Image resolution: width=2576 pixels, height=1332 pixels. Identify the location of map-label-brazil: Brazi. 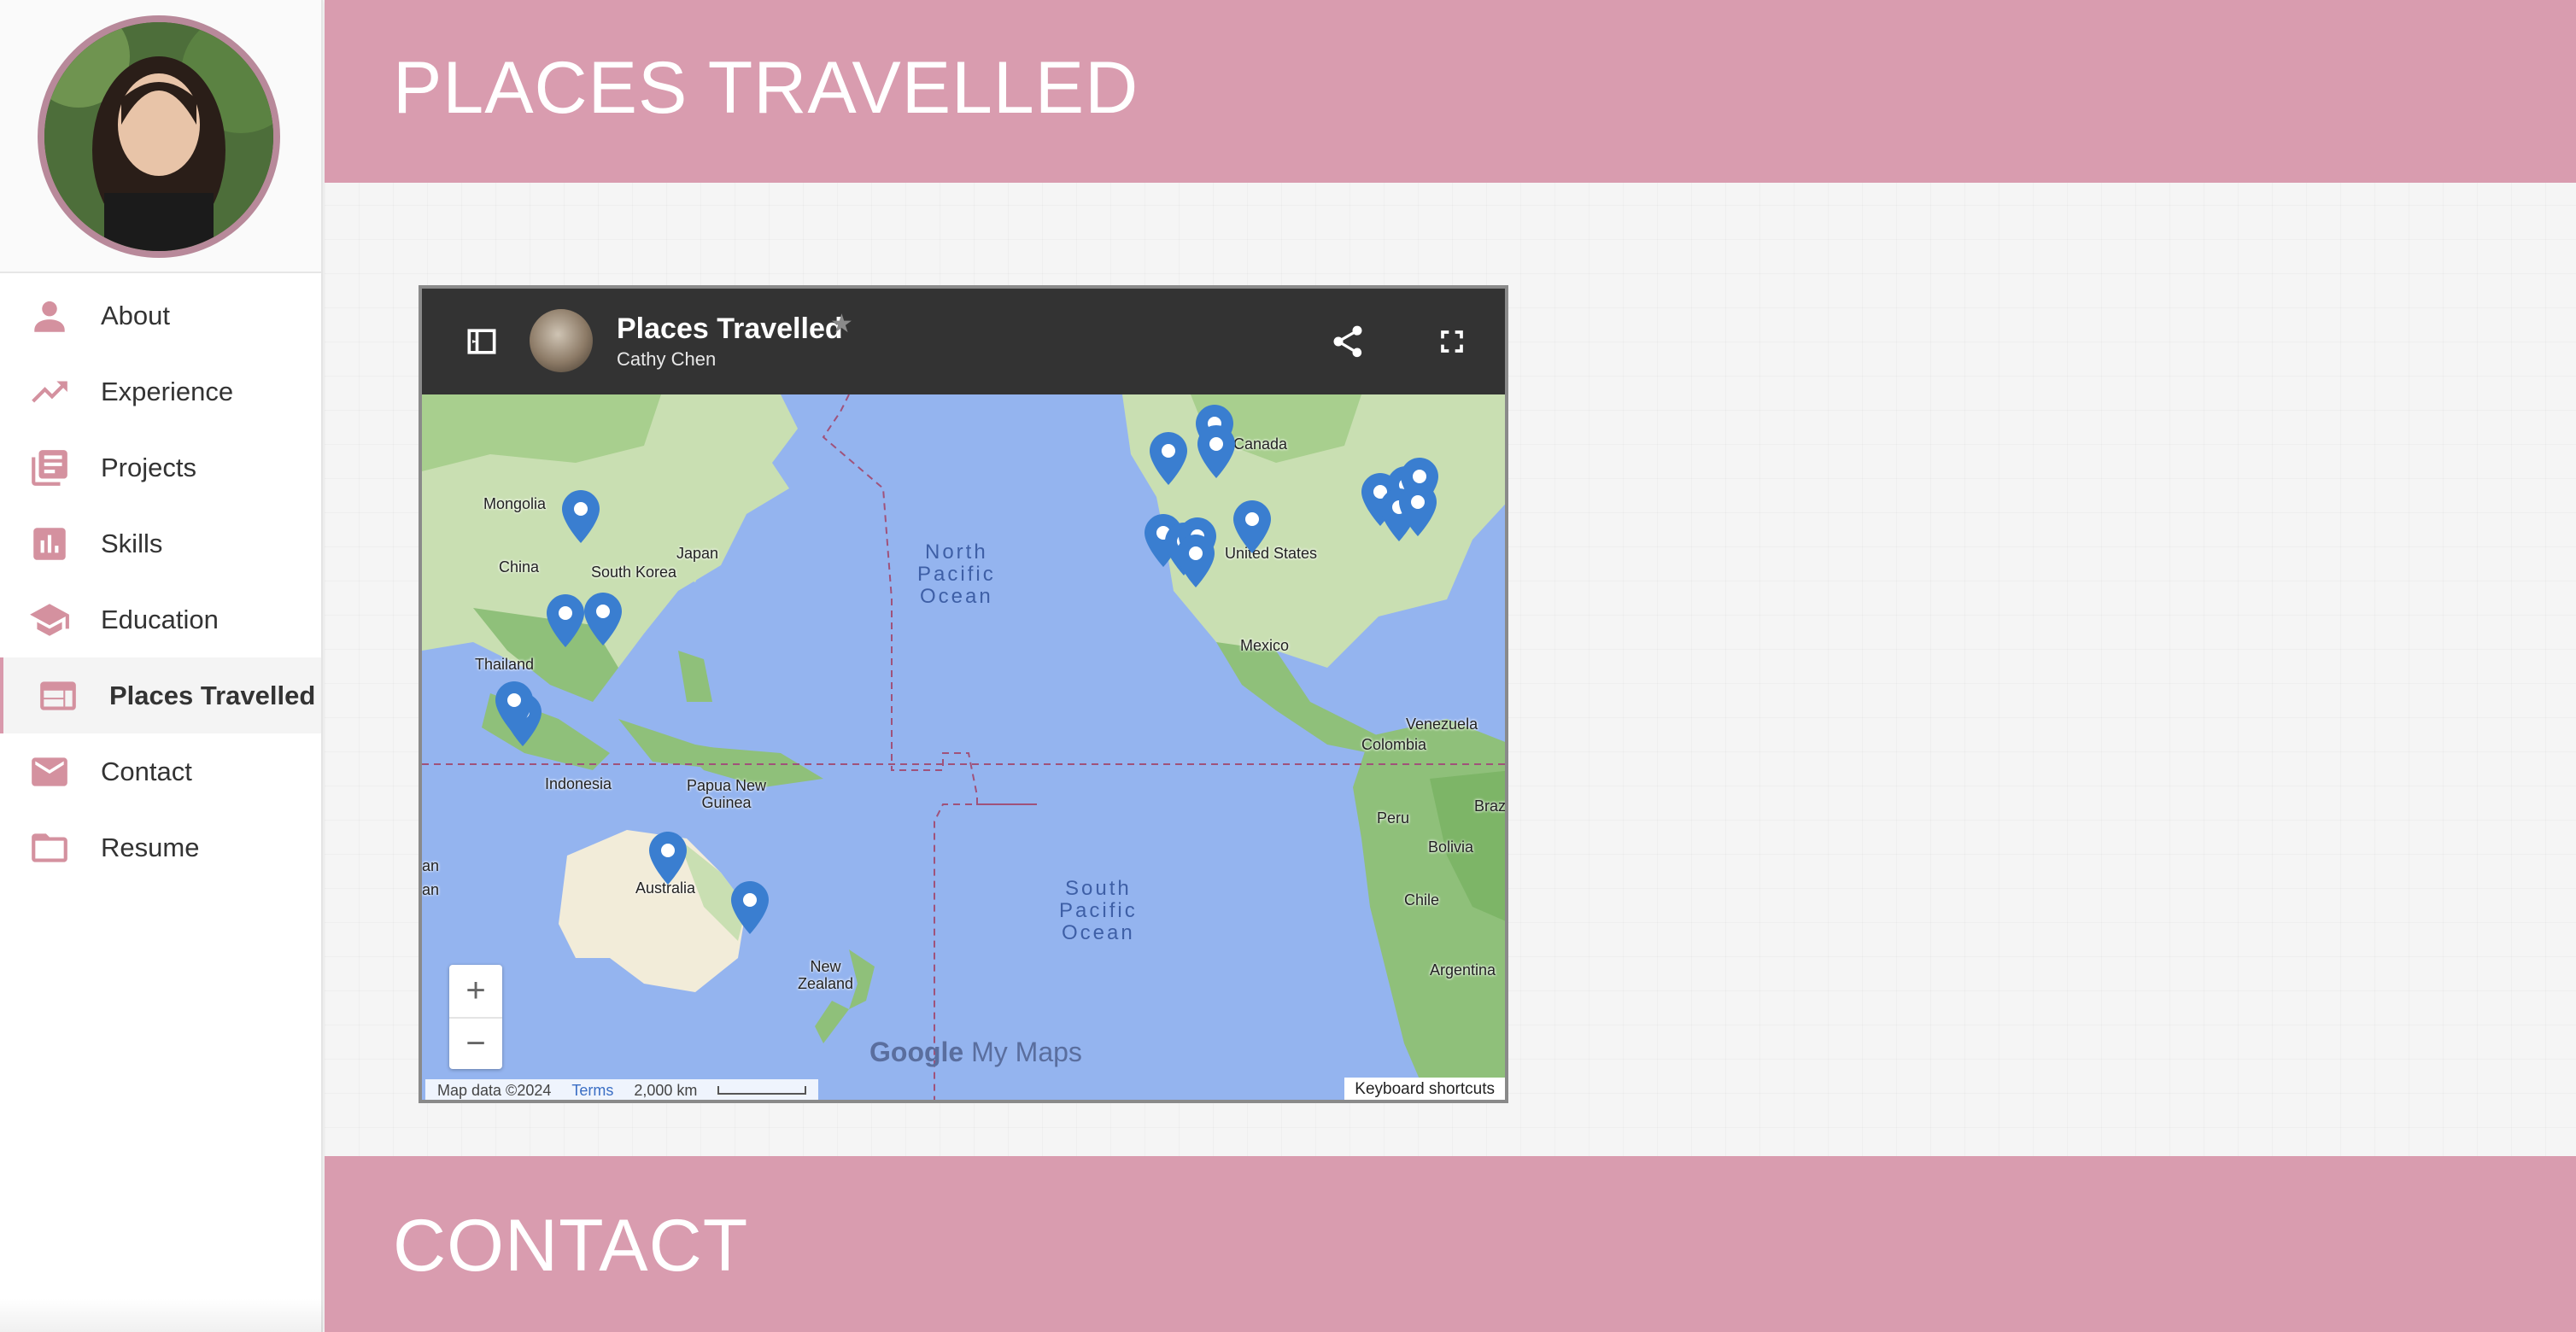
(1491, 806).